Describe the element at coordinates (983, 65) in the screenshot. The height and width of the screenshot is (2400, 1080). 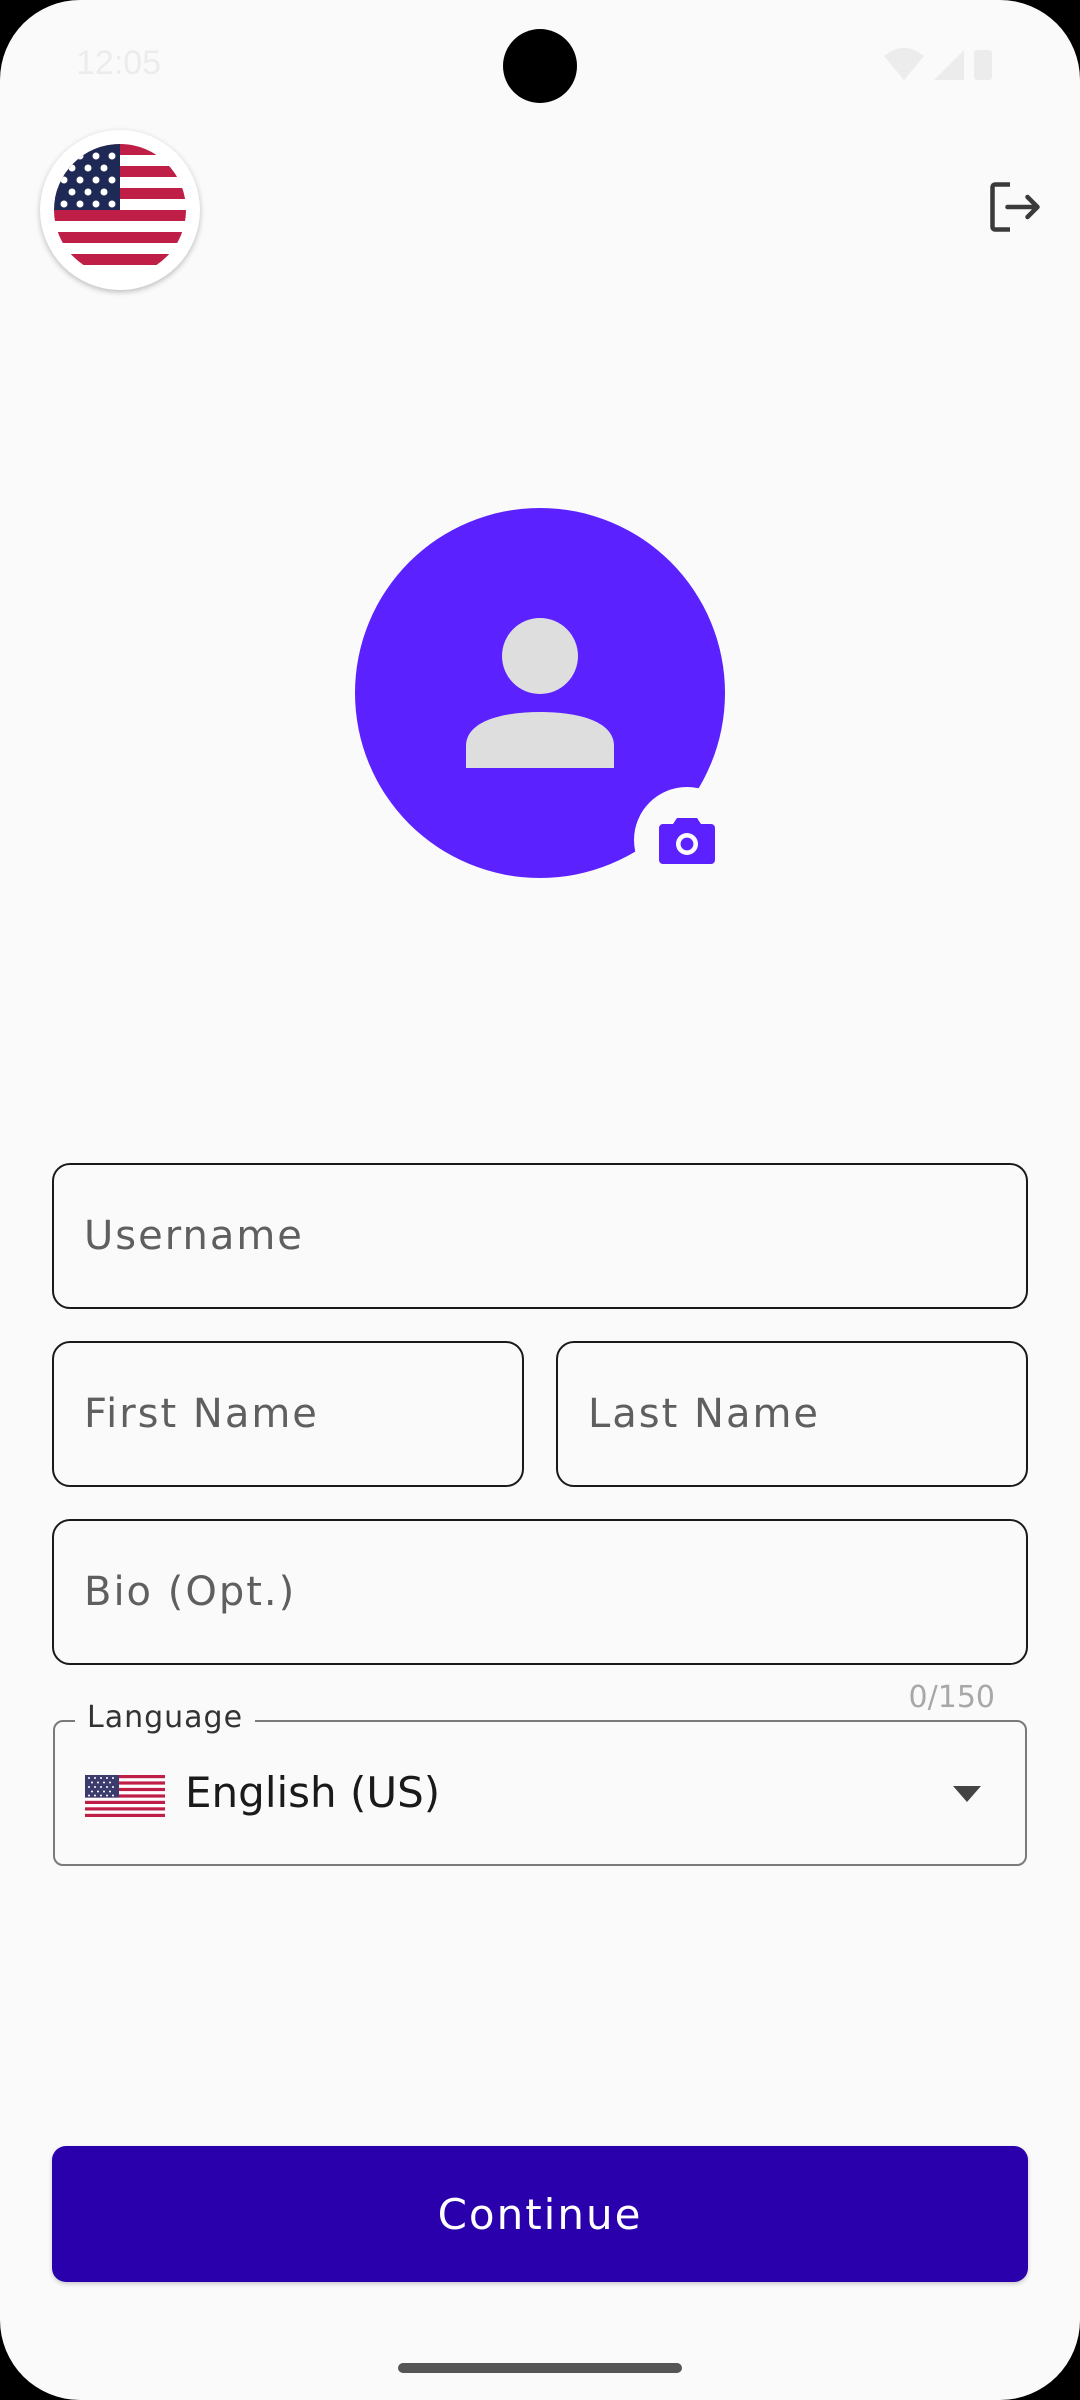
I see `battery-icon` at that location.